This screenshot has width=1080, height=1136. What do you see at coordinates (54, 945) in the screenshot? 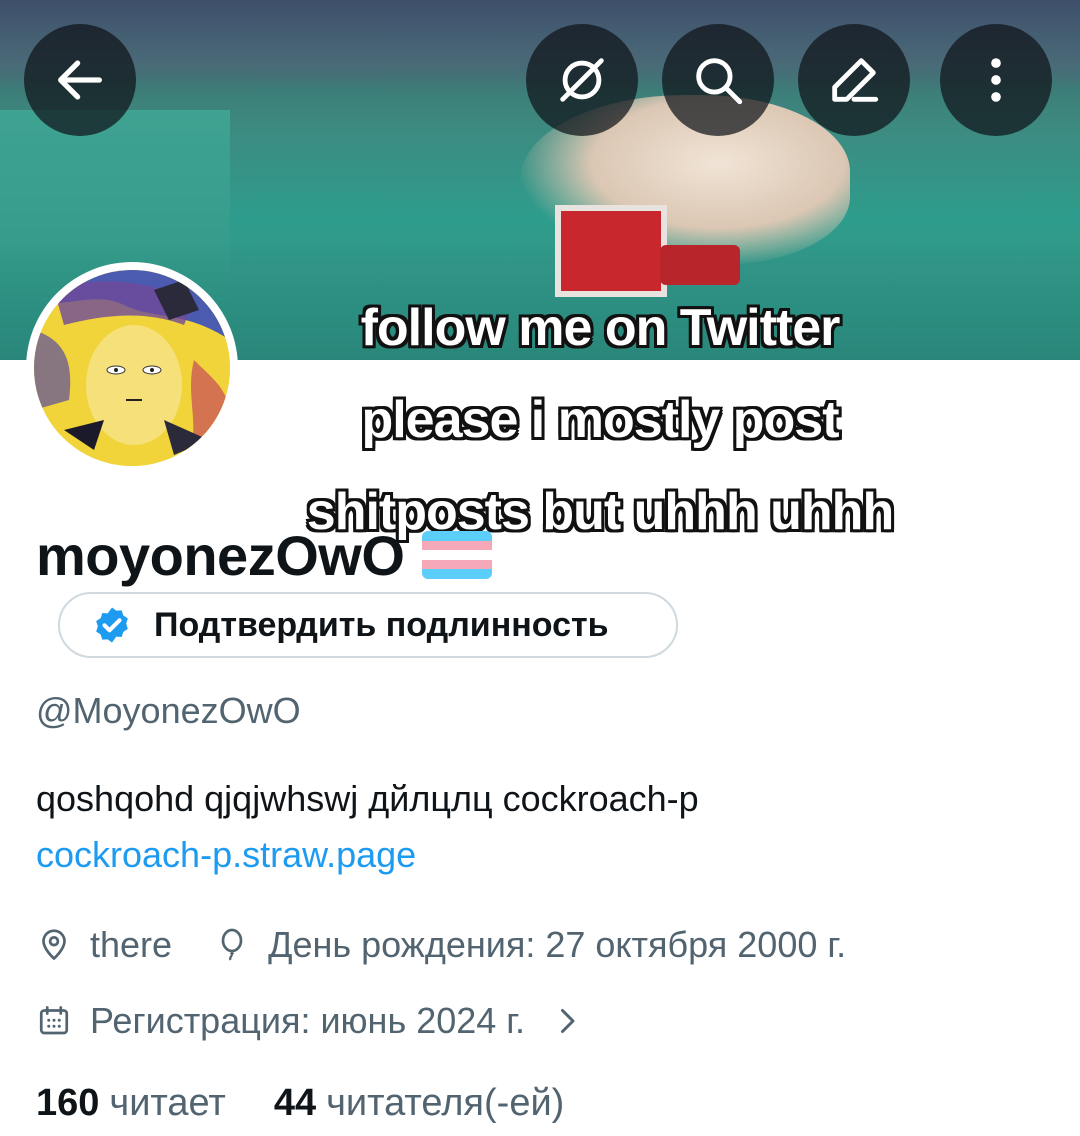
I see `location-pin-icon` at bounding box center [54, 945].